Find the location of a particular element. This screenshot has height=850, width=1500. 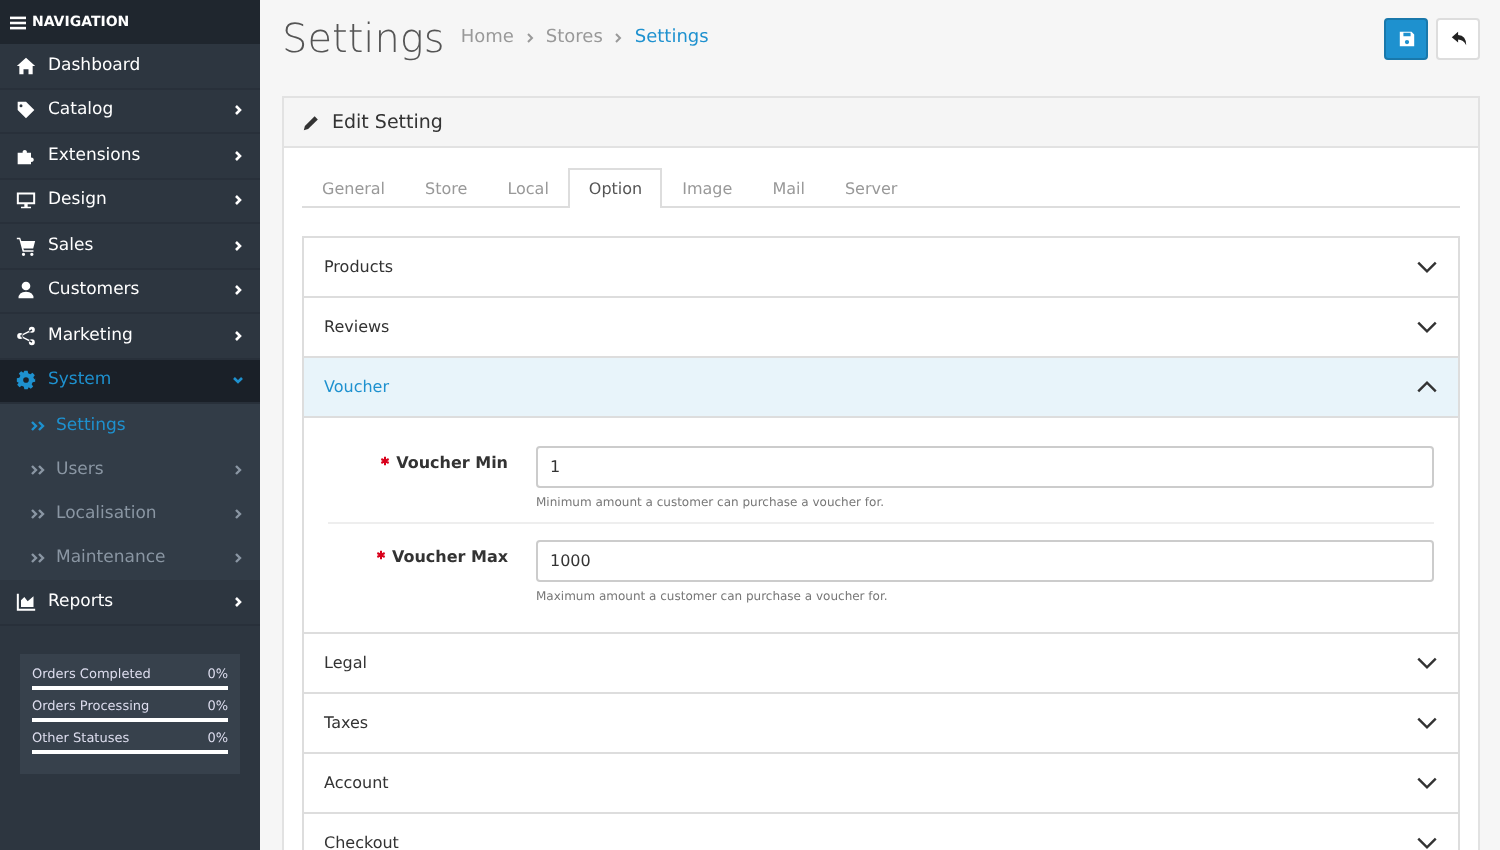

menu-label: Sales is located at coordinates (72, 245).